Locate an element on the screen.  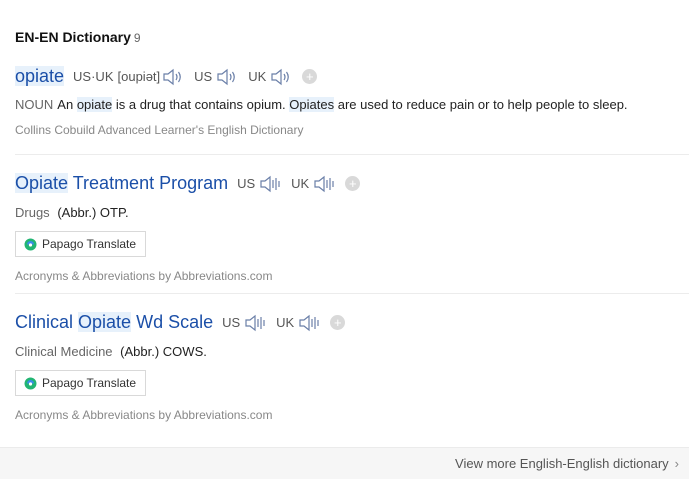
headword: Clinical Opiate Wd Scale is located at coordinates (114, 322).